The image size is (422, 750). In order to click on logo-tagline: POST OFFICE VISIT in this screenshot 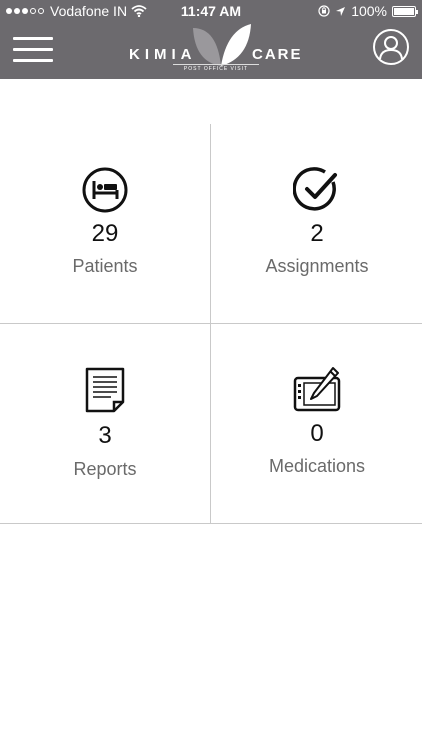, I will do `click(216, 68)`.